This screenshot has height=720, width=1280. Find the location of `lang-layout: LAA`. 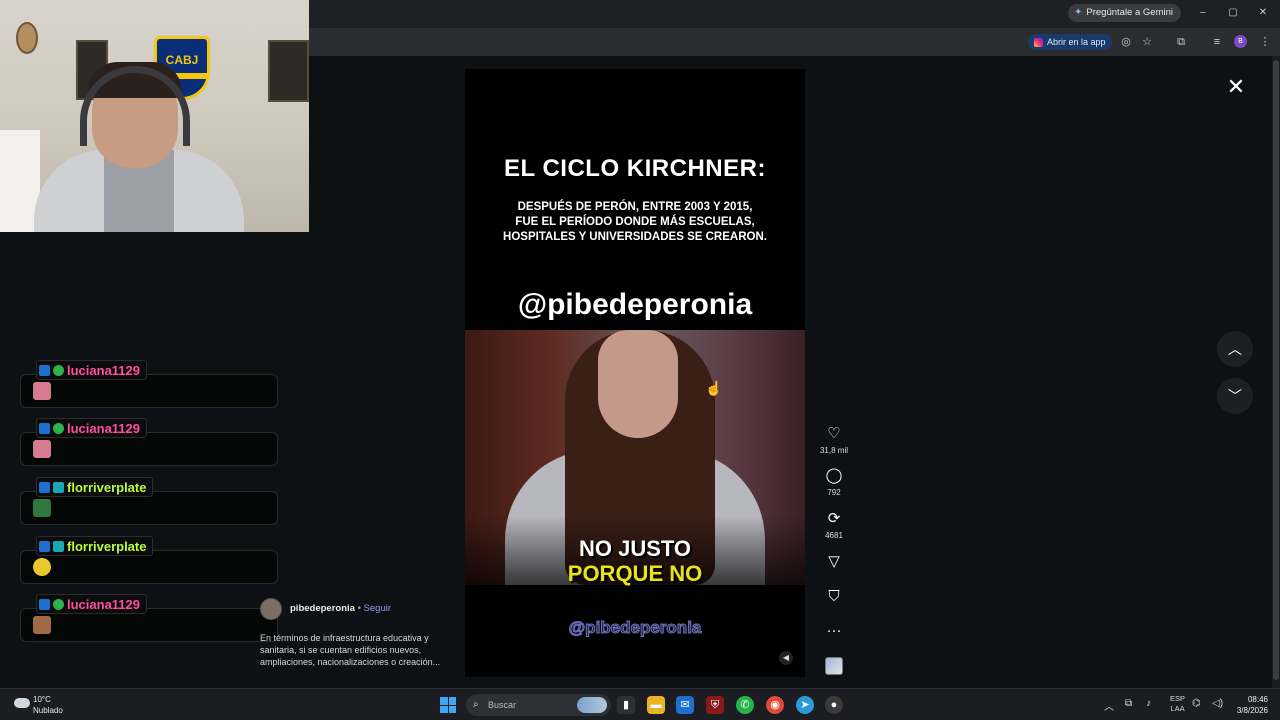

lang-layout: LAA is located at coordinates (1177, 708).